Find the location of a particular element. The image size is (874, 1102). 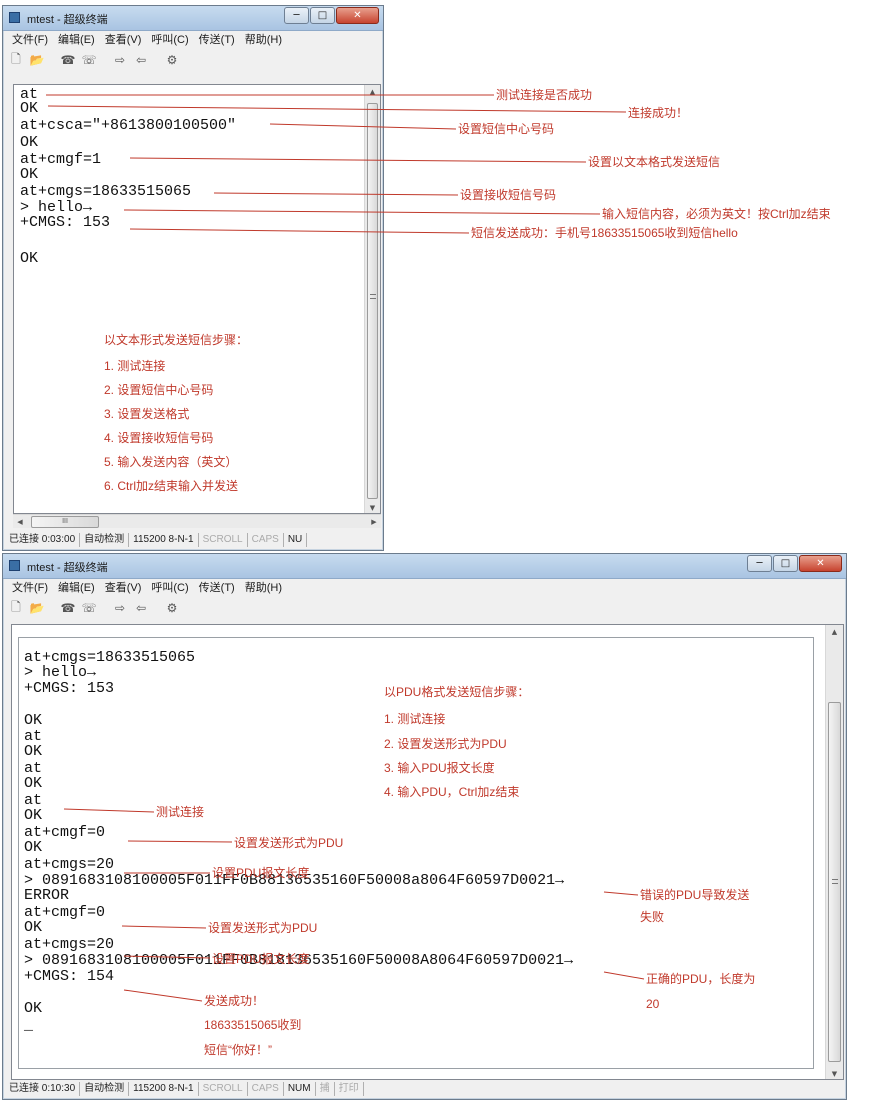

status-baud: 115200 8-N-1 is located at coordinates (164, 540).